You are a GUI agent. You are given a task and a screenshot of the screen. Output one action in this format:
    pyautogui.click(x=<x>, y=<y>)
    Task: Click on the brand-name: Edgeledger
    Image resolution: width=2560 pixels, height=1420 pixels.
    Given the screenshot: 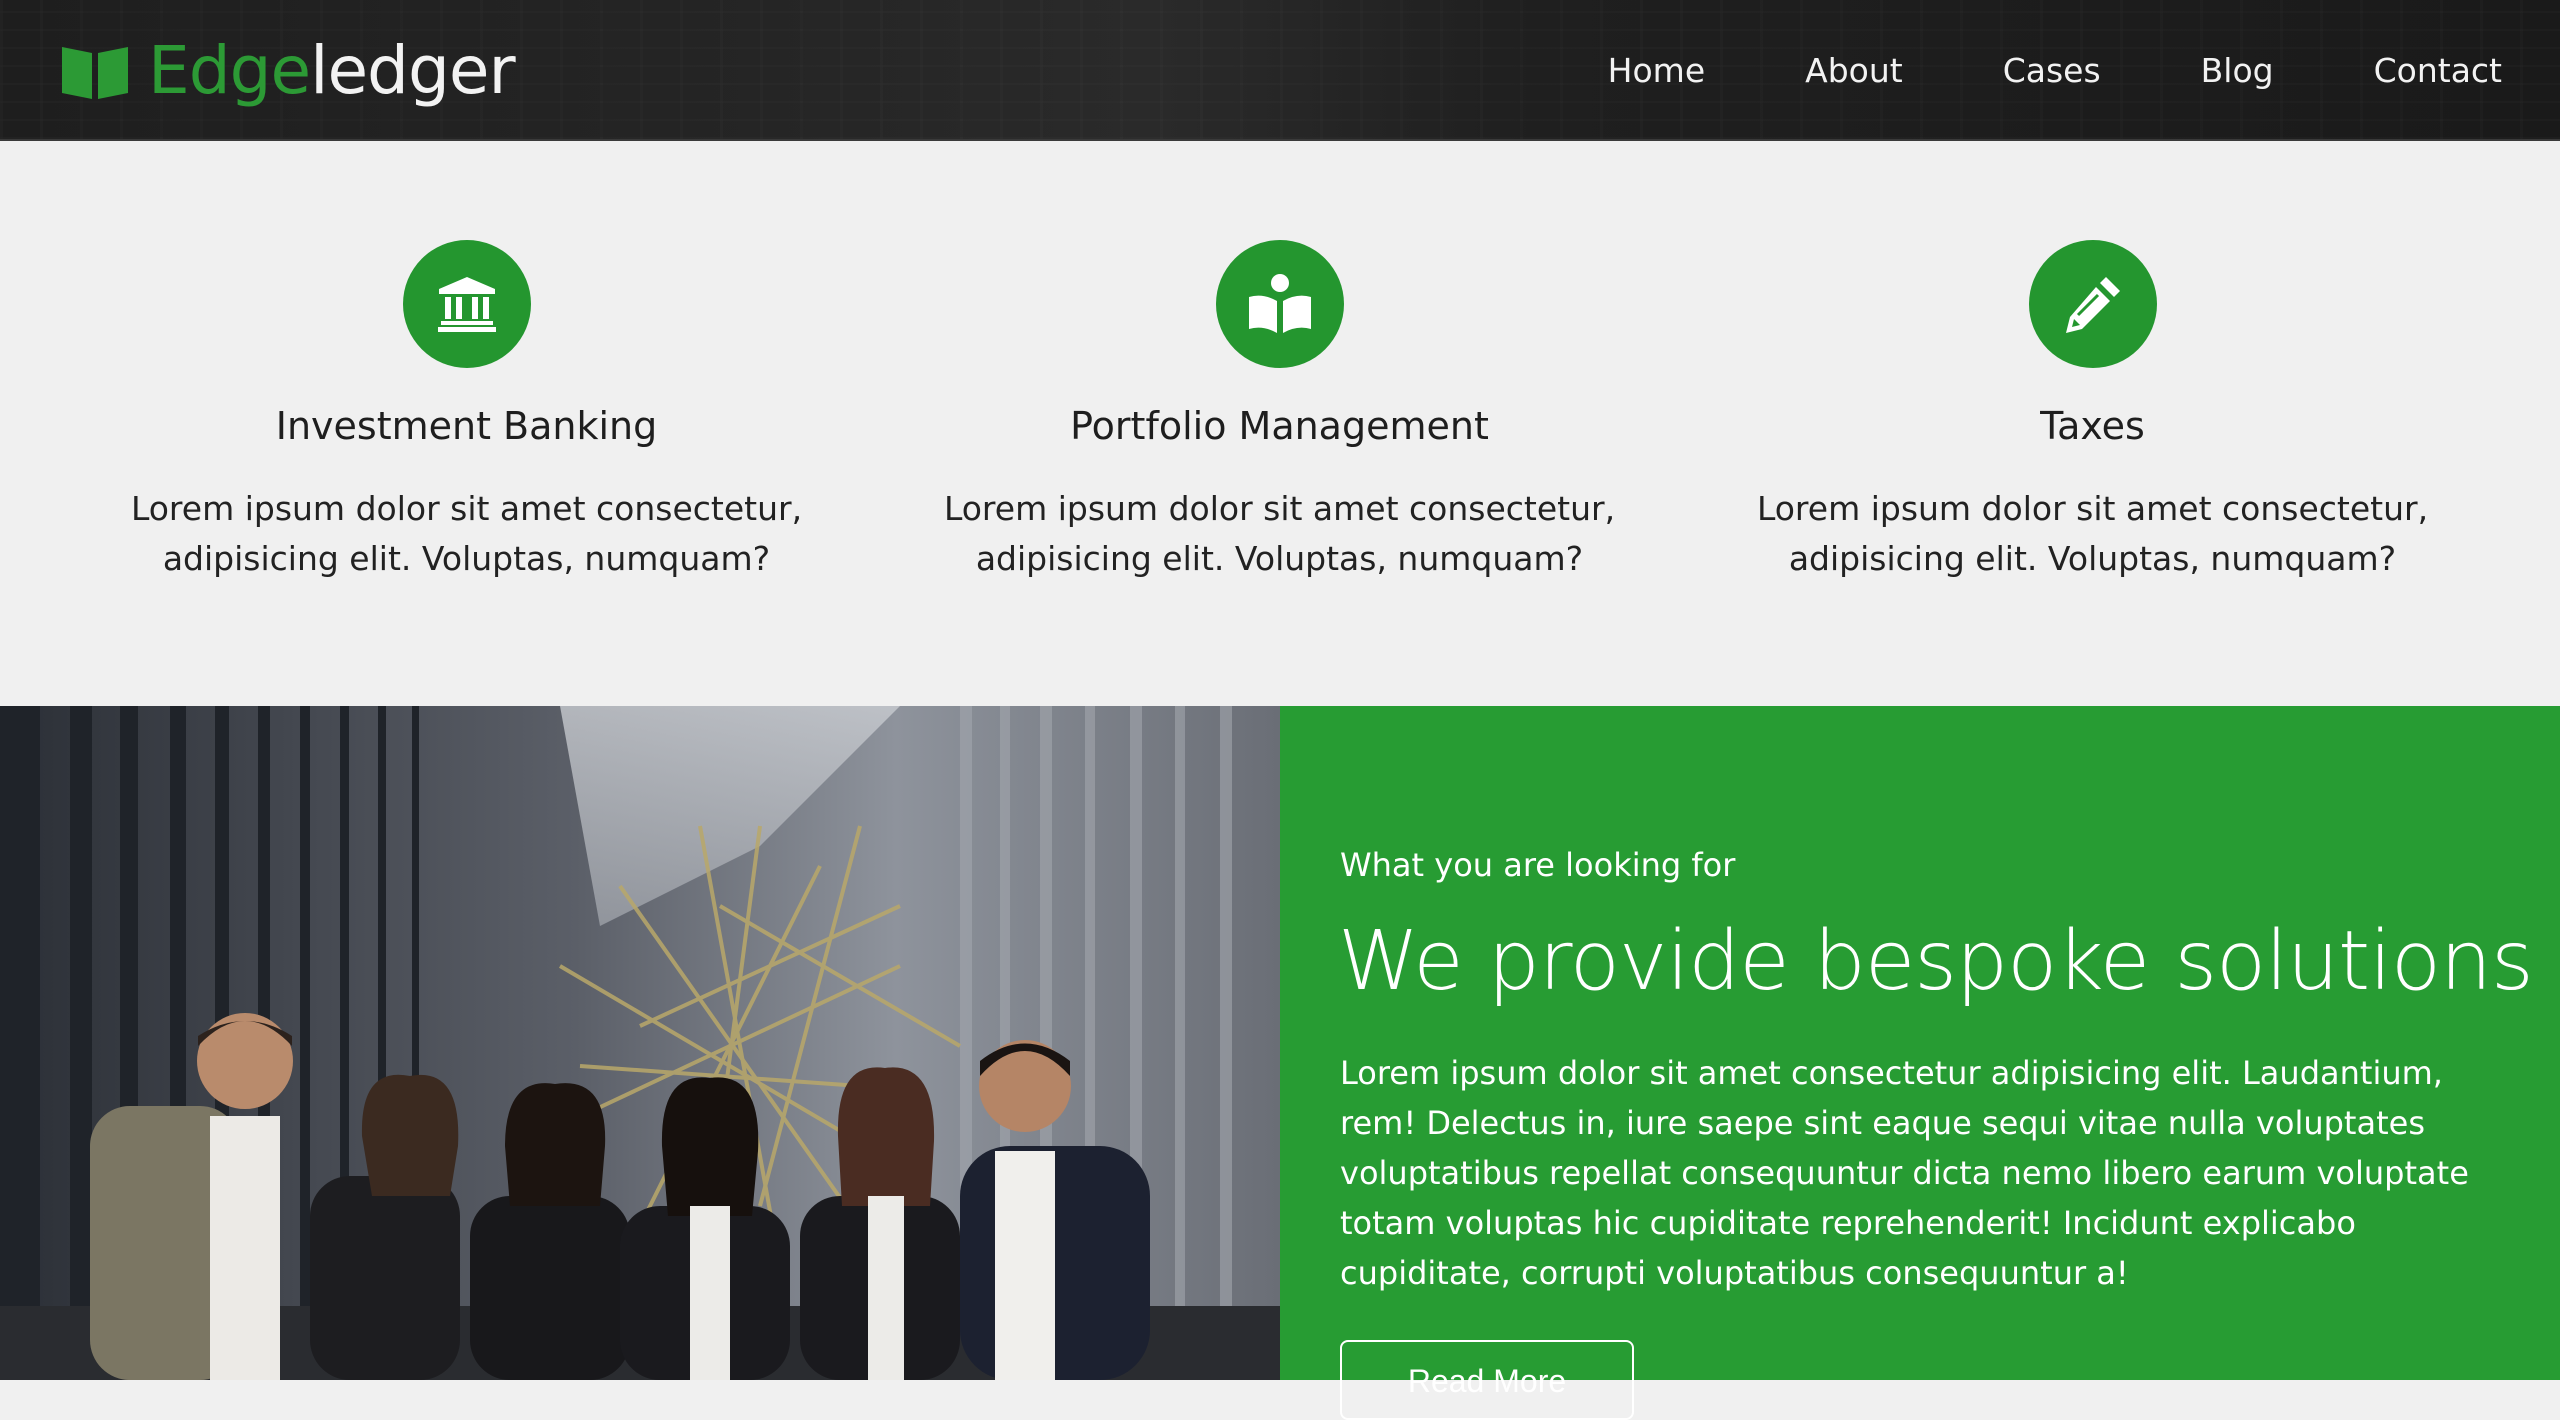 What is the action you would take?
    pyautogui.click(x=332, y=70)
    